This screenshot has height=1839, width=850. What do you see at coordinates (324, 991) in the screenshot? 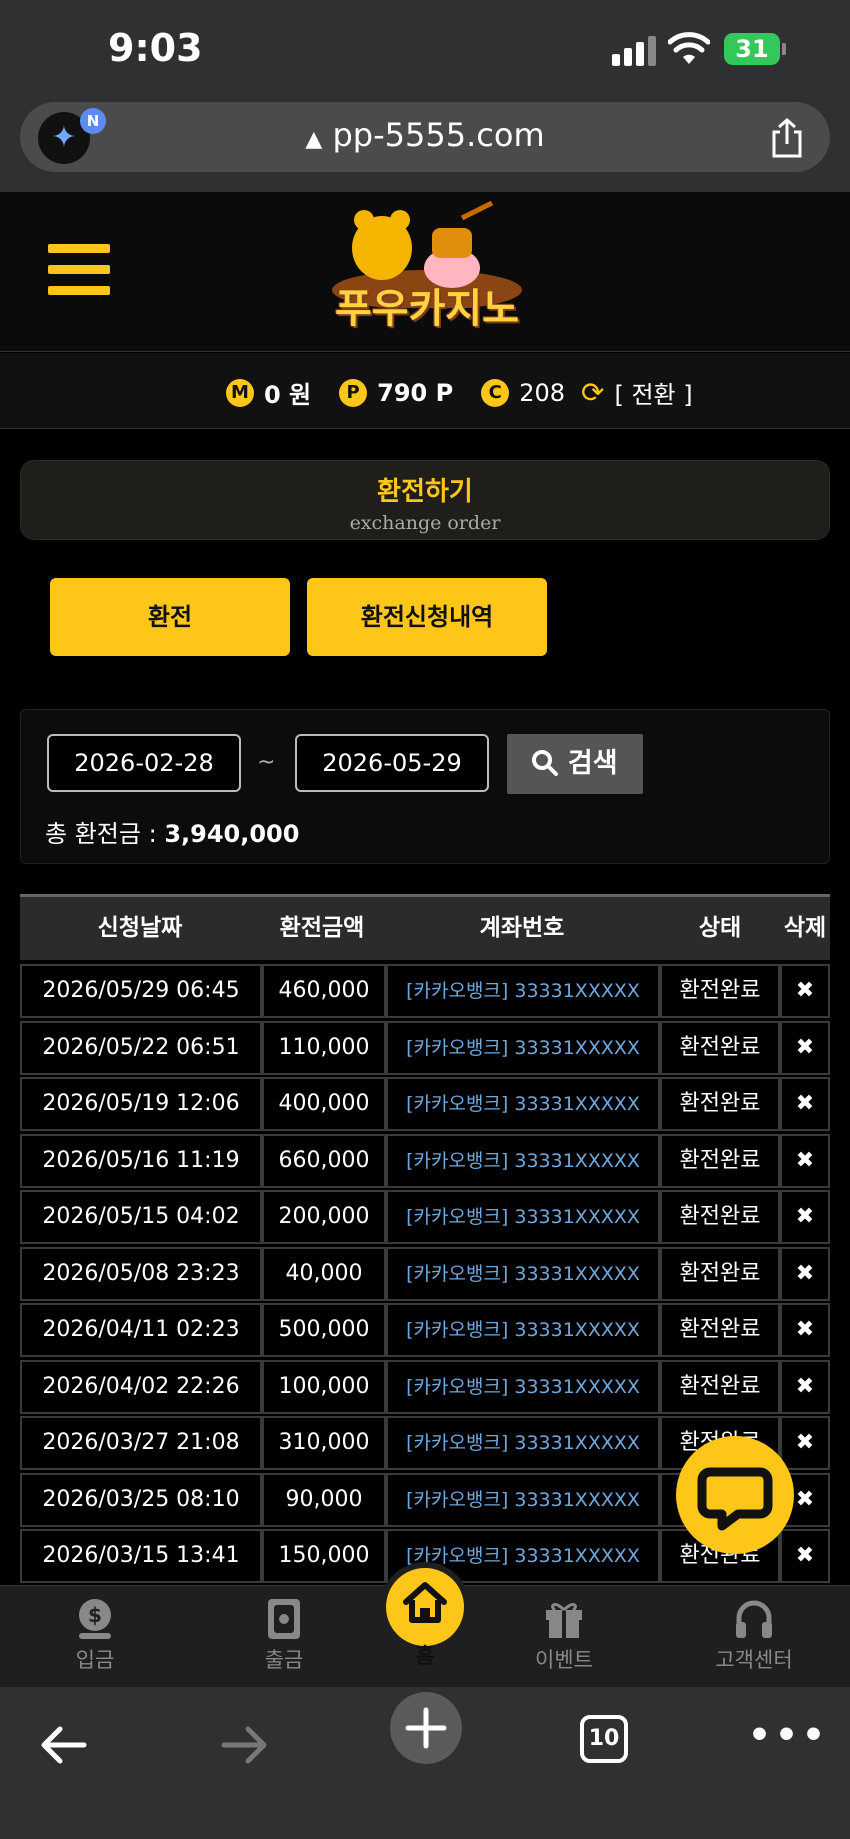
I see `cell-amount: 460,000` at bounding box center [324, 991].